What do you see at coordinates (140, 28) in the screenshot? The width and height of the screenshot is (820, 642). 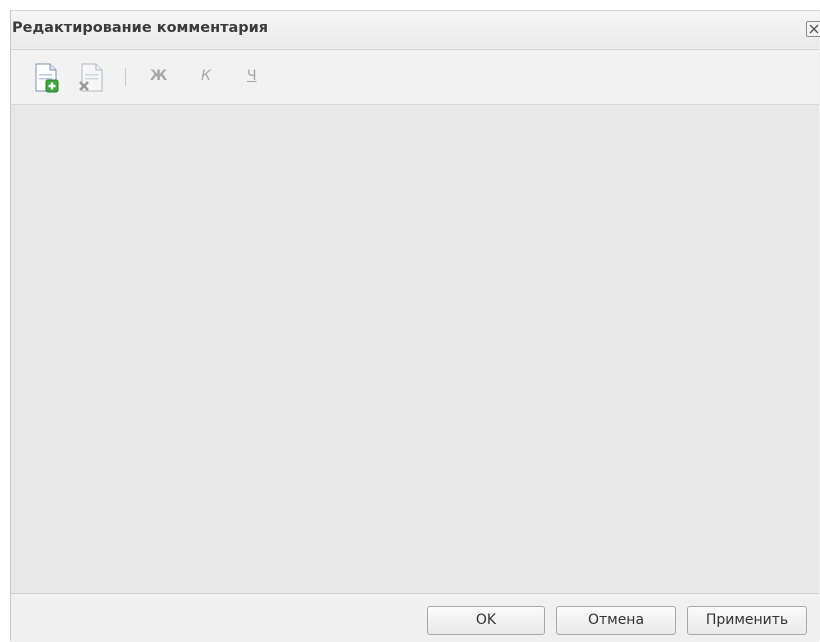 I see `dialog-title: Редактирование комментария` at bounding box center [140, 28].